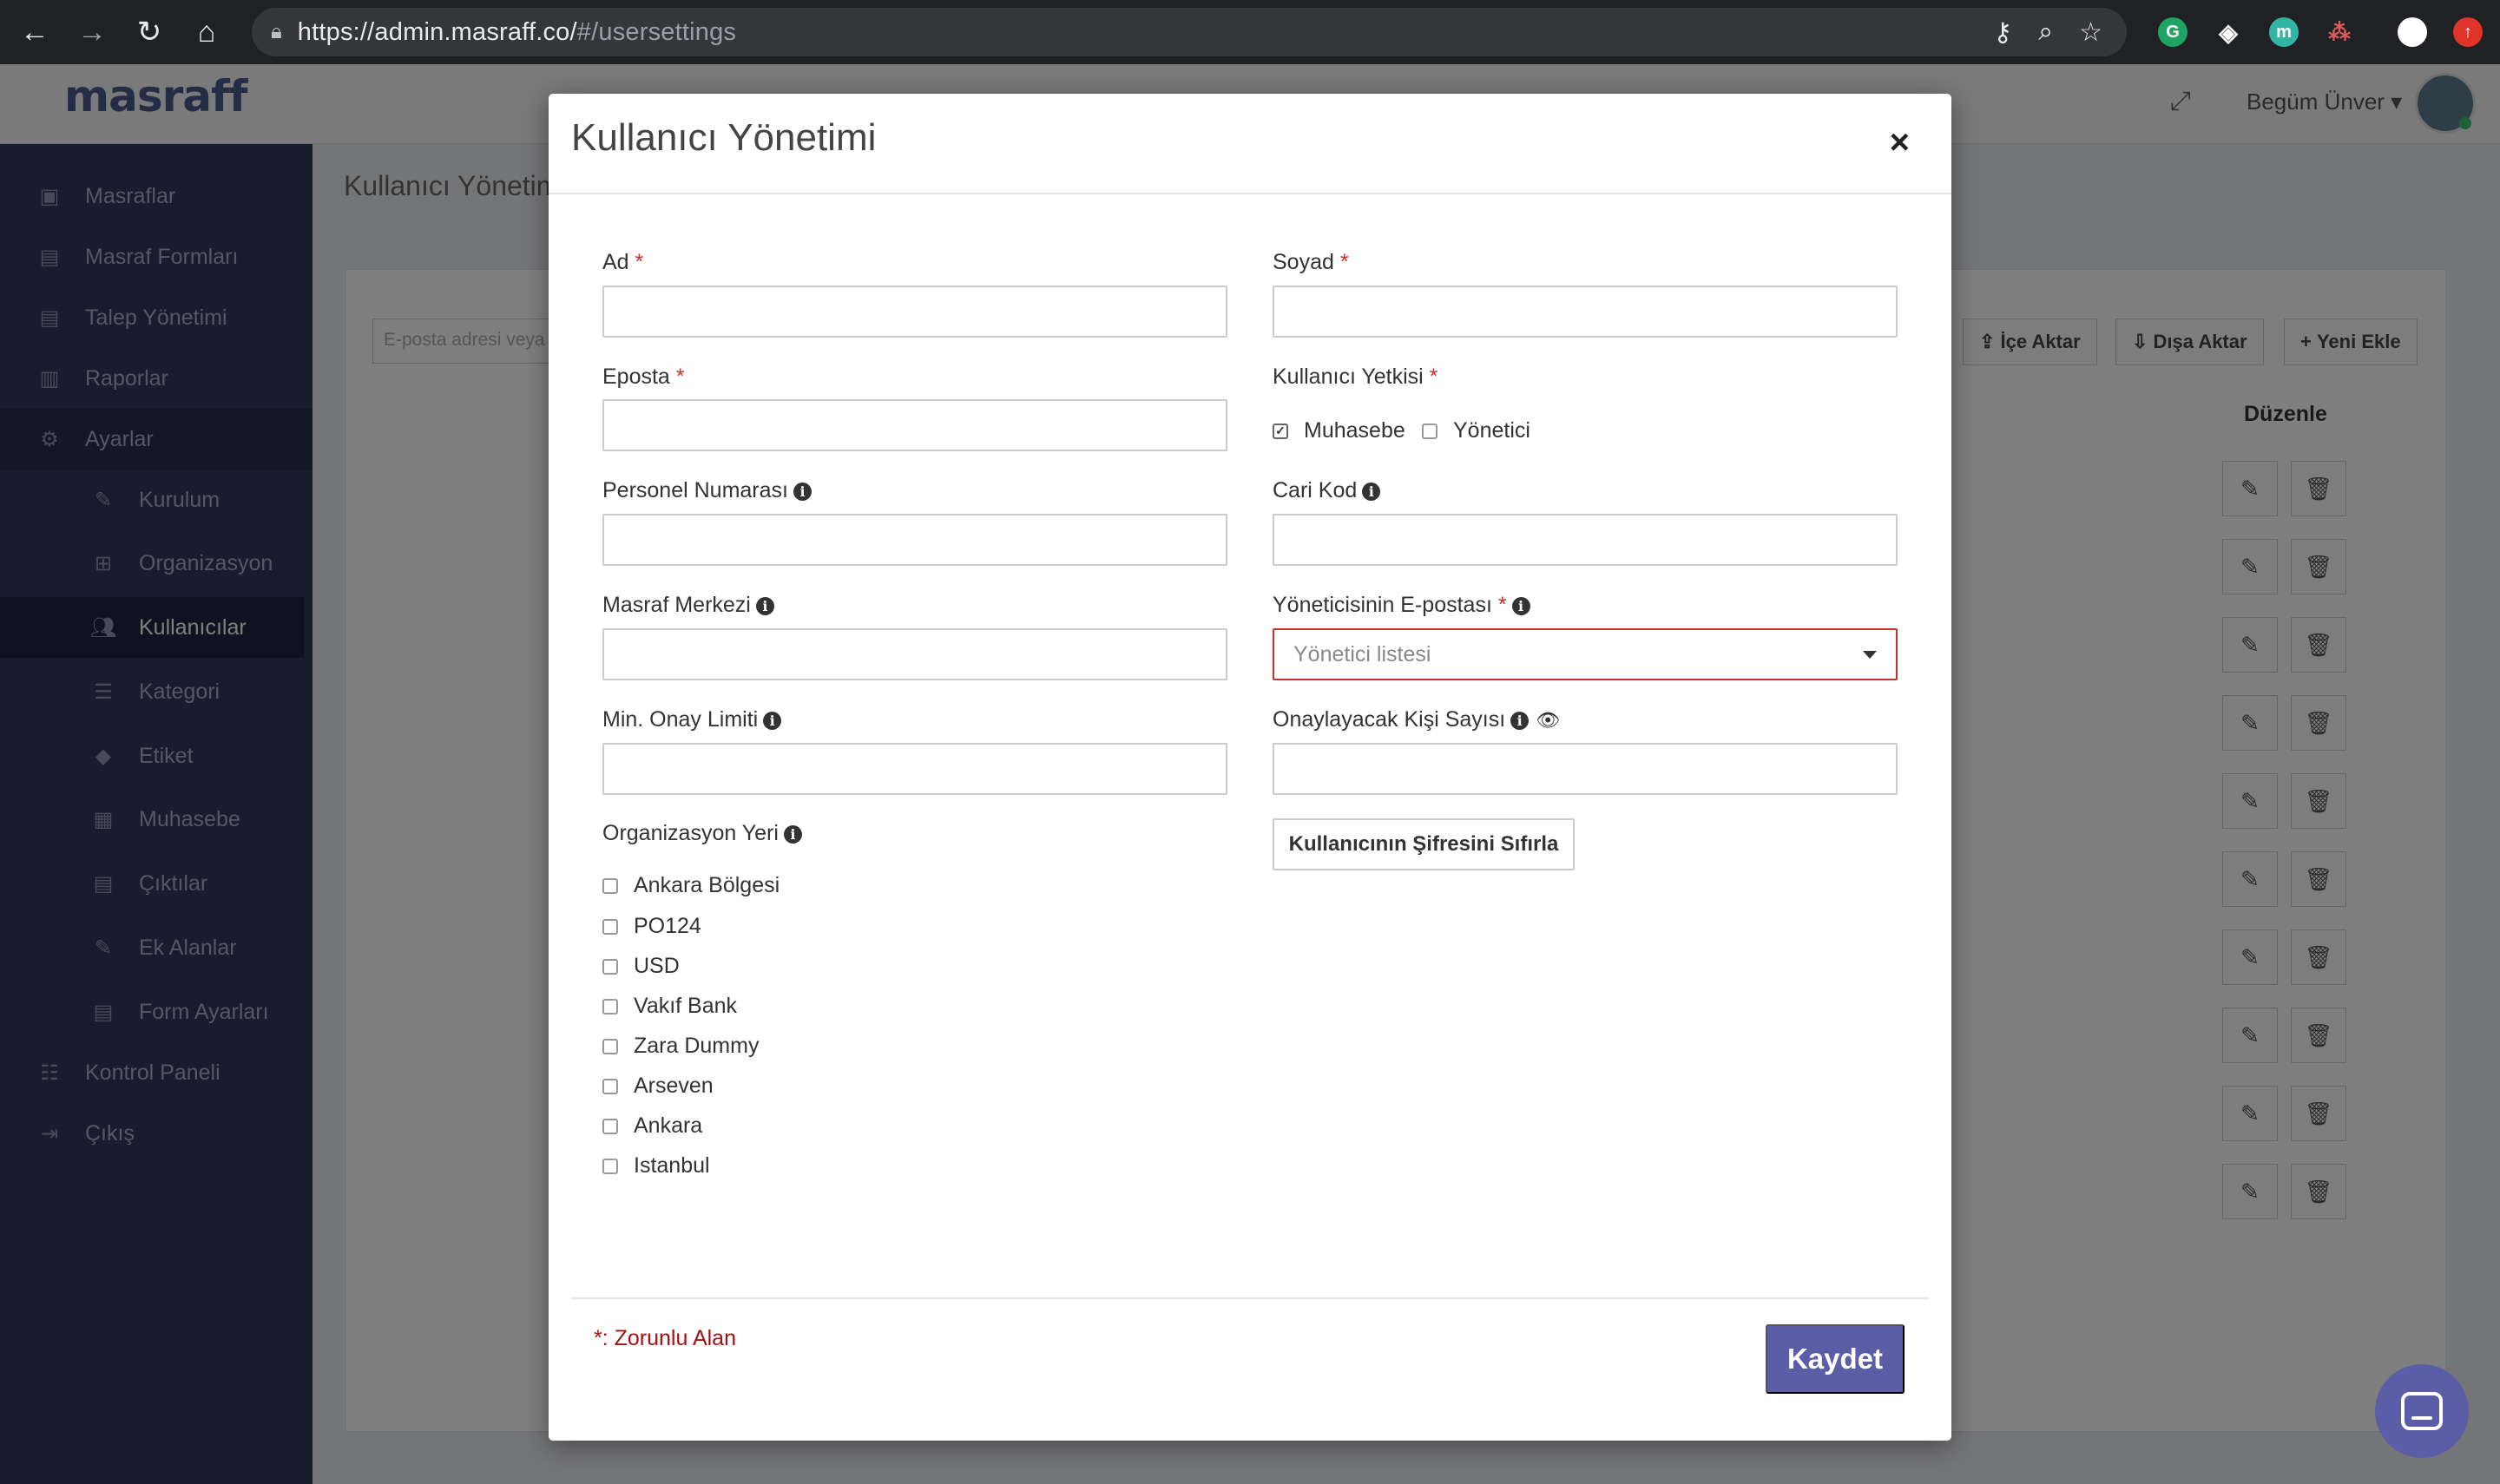 The image size is (2500, 1484). What do you see at coordinates (1835, 1359) in the screenshot?
I see `save-button: Kaydet` at bounding box center [1835, 1359].